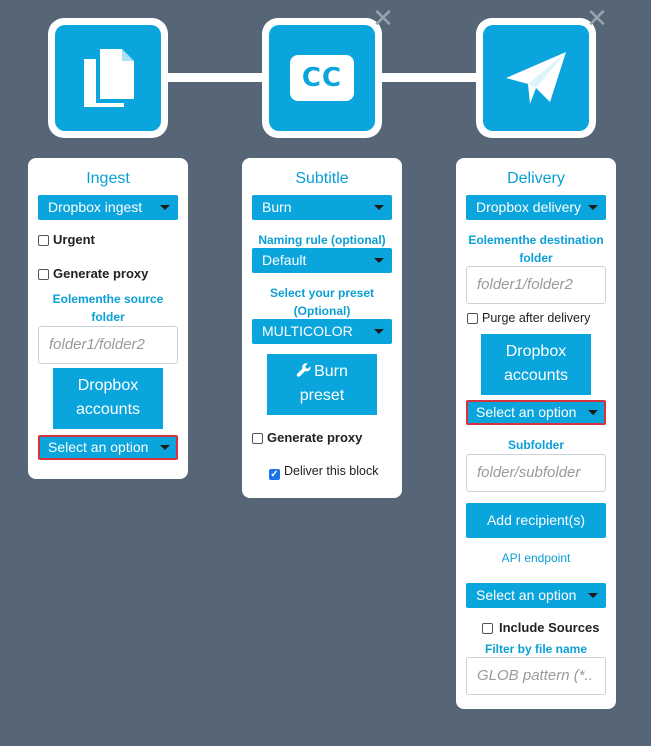 Image resolution: width=651 pixels, height=746 pixels. I want to click on ingest-account-select-value: Select an option, so click(98, 447).